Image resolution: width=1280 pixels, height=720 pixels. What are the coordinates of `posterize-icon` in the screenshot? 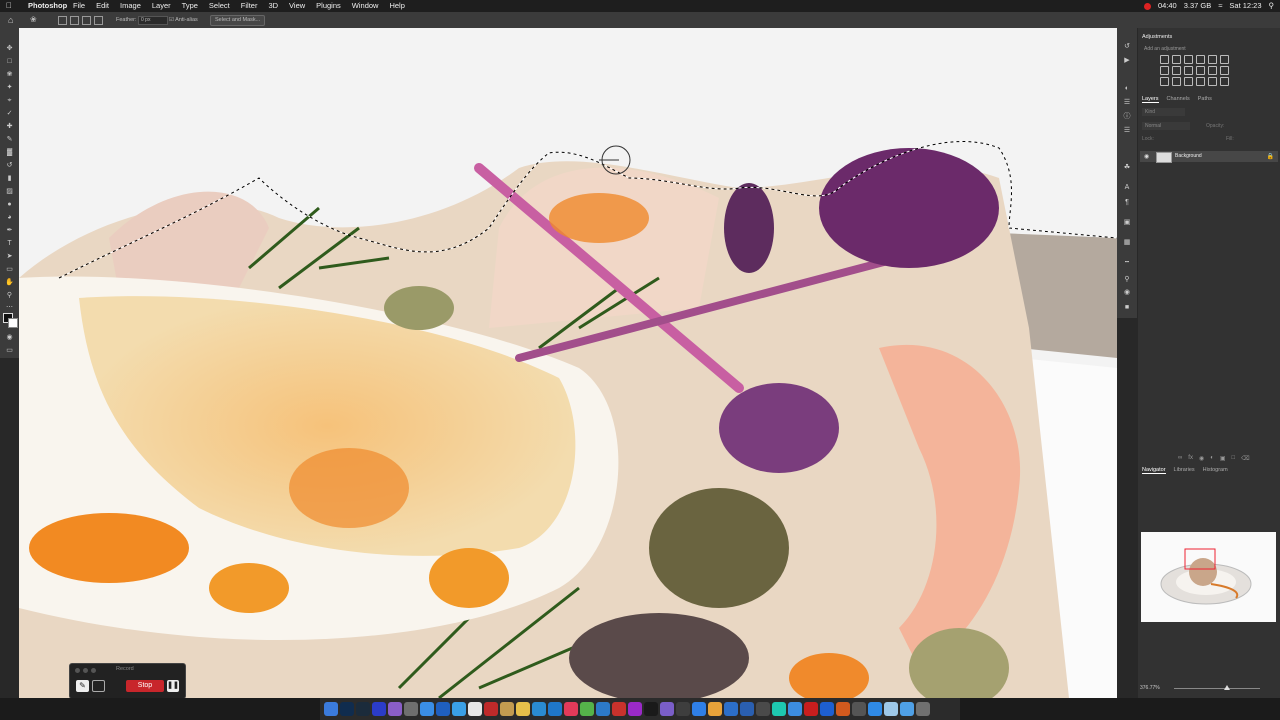 It's located at (1176, 81).